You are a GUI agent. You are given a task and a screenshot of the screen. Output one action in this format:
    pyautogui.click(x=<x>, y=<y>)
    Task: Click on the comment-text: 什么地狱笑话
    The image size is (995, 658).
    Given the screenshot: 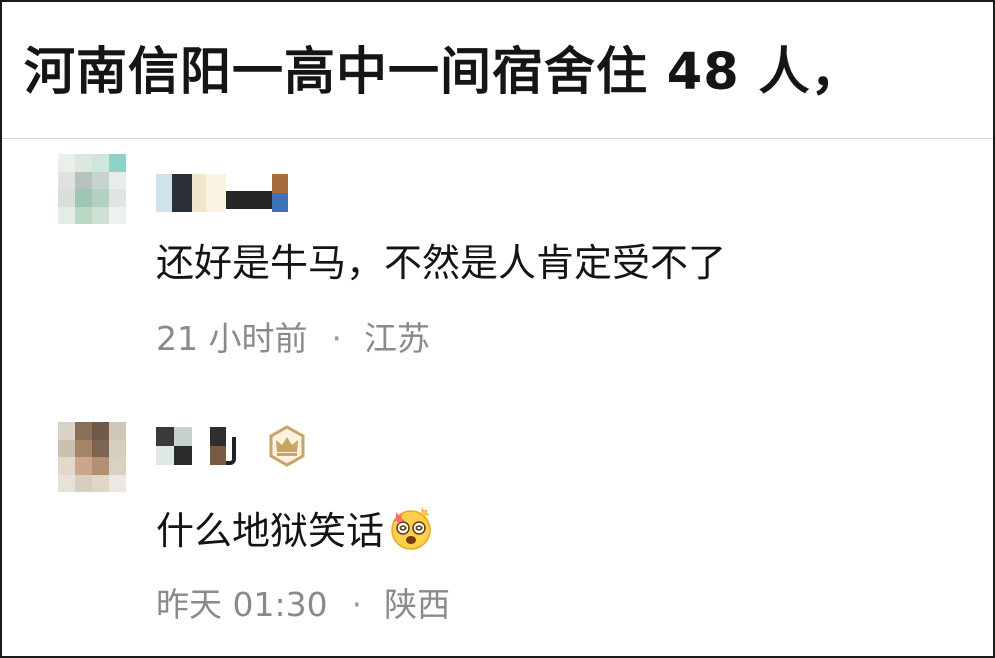 What is the action you would take?
    pyautogui.click(x=296, y=527)
    